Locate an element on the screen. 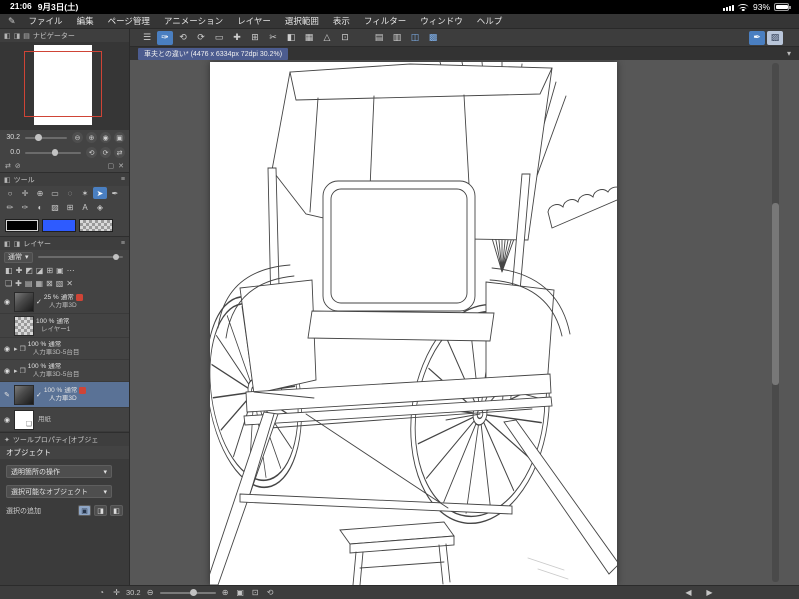  fit-to-screen-icon: ▣ is located at coordinates (240, 592).